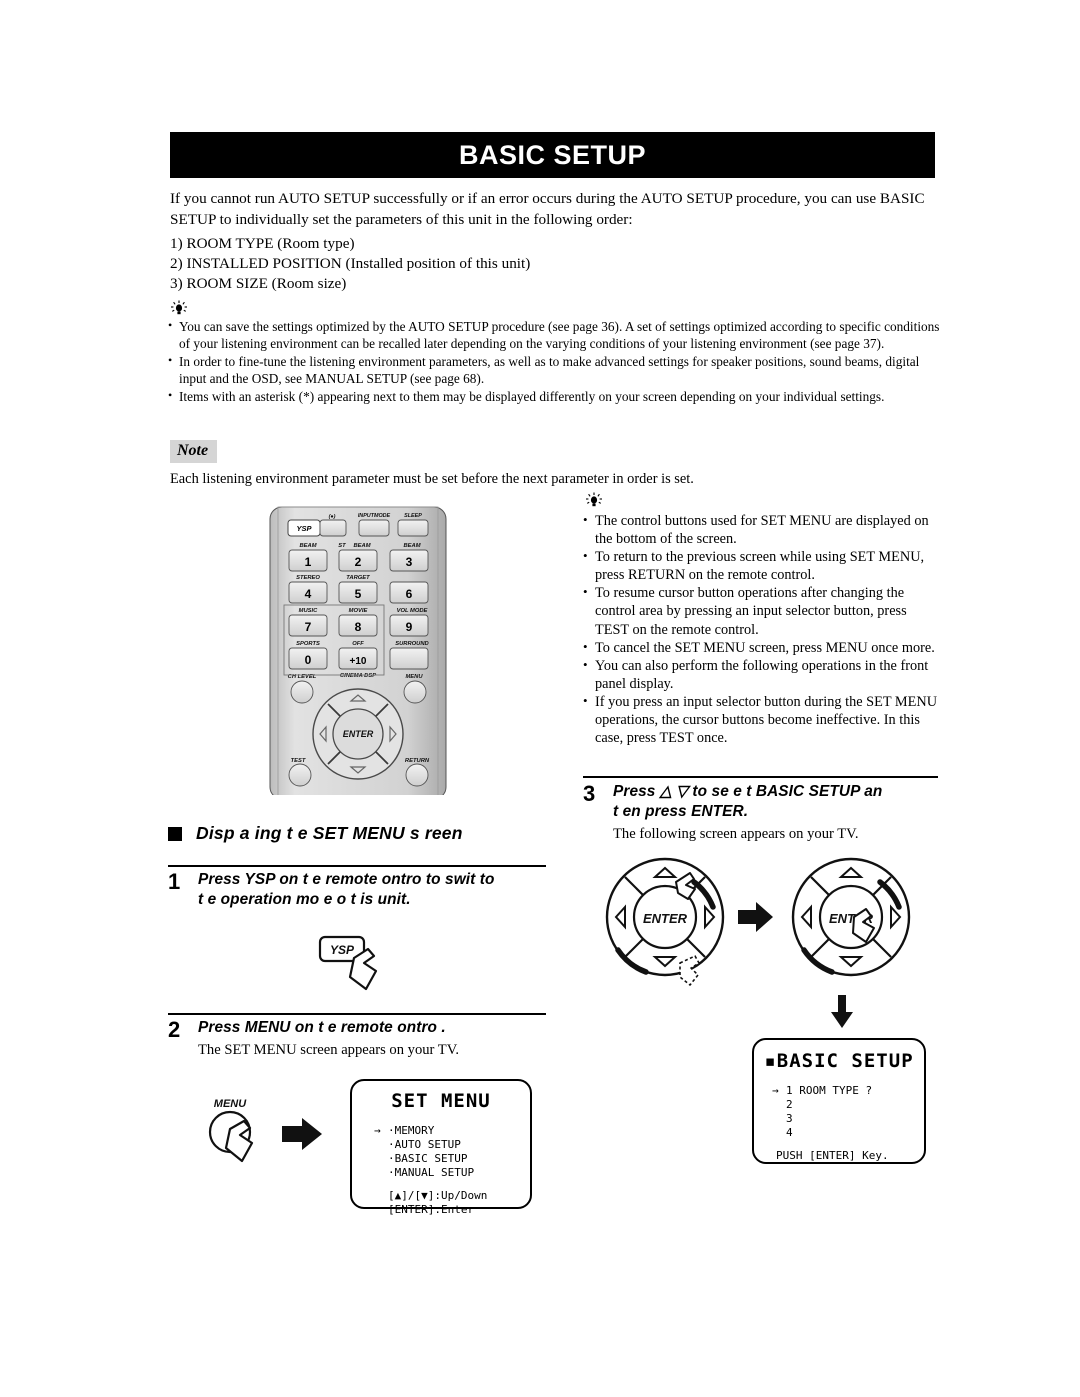  I want to click on cursor-pad-sequence: ENTER ENTER, so click(763, 930).